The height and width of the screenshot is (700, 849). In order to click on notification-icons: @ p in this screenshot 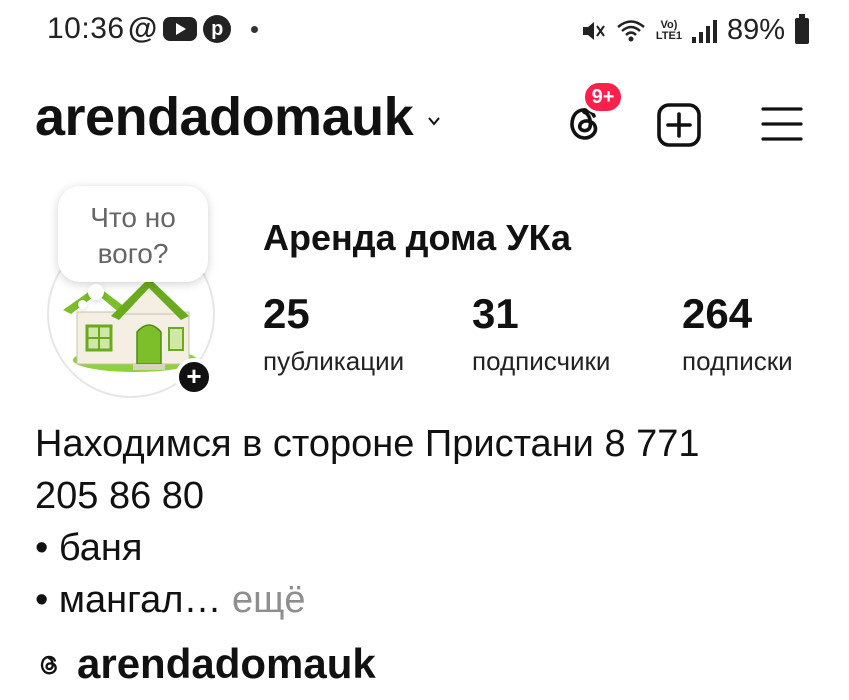, I will do `click(193, 28)`.